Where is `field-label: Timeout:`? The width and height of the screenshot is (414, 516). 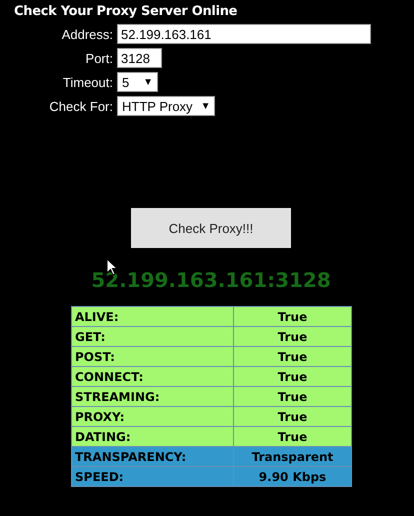
field-label: Timeout: is located at coordinates (87, 82).